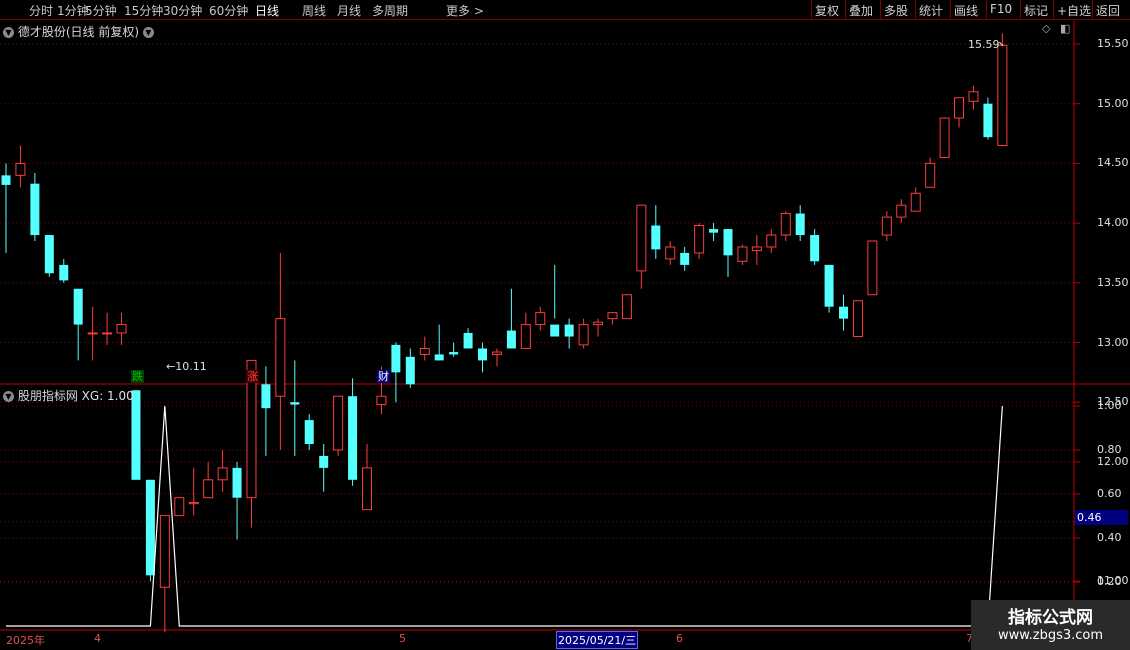 This screenshot has height=650, width=1130. Describe the element at coordinates (68, 395) in the screenshot. I see `indicator-panel-title: ▼ 股朋指标网 XG: 1.00` at that location.